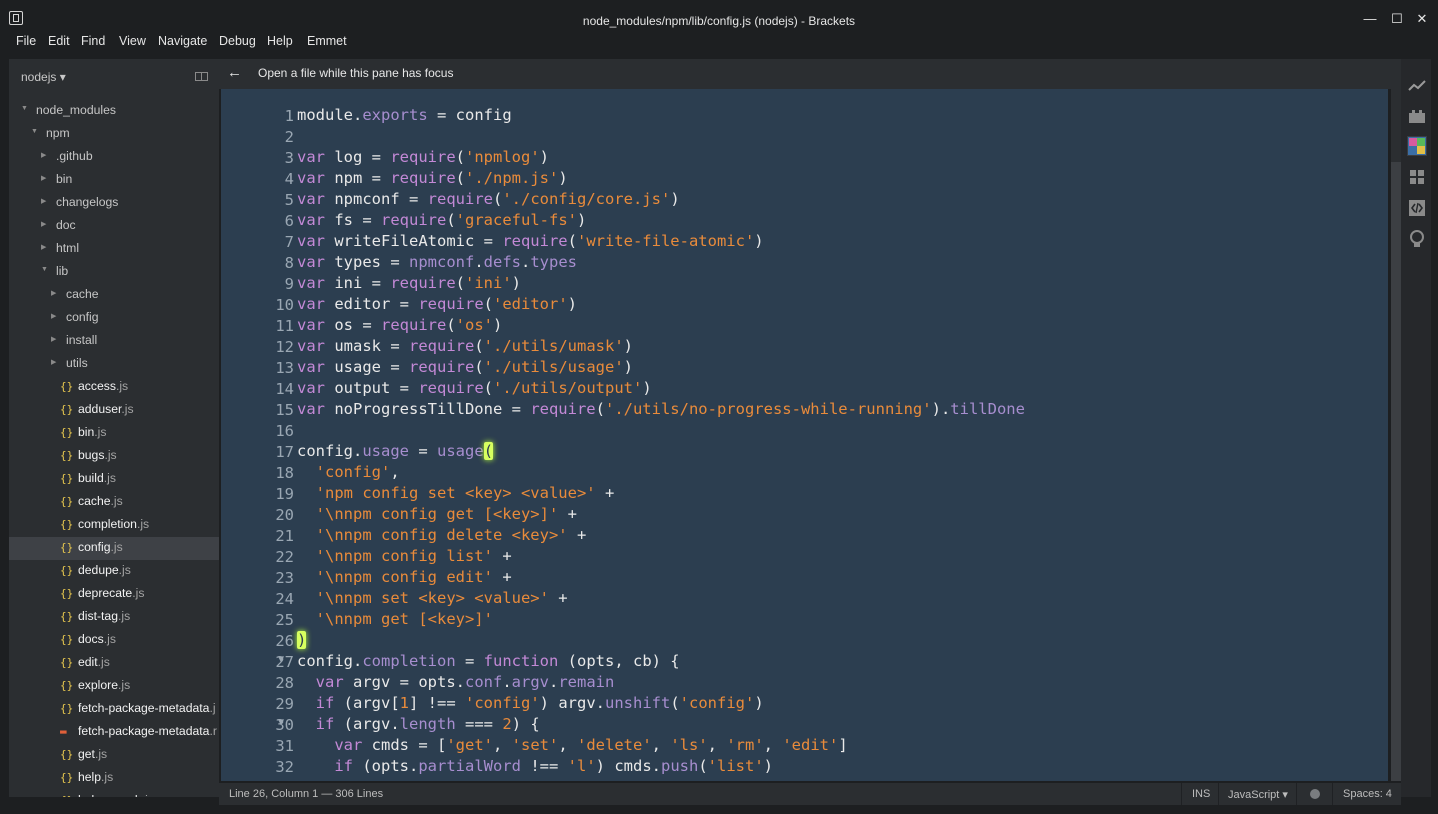 This screenshot has width=1438, height=814. Describe the element at coordinates (804, 430) in the screenshot. I see `code-line: 16` at that location.